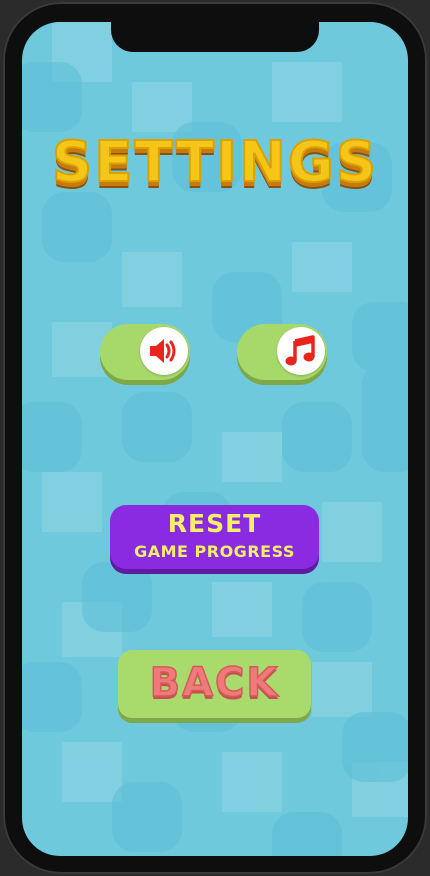 The height and width of the screenshot is (876, 430). I want to click on back-label: BACK, so click(214, 683).